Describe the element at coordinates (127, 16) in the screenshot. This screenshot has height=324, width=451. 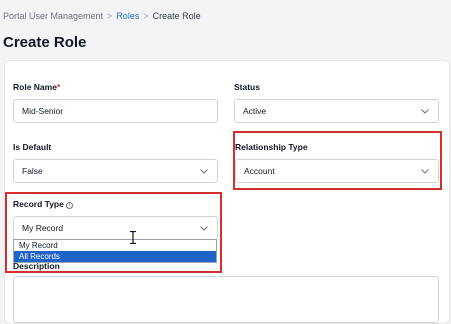
I see `breadcrumb-roles-link: Roles` at that location.